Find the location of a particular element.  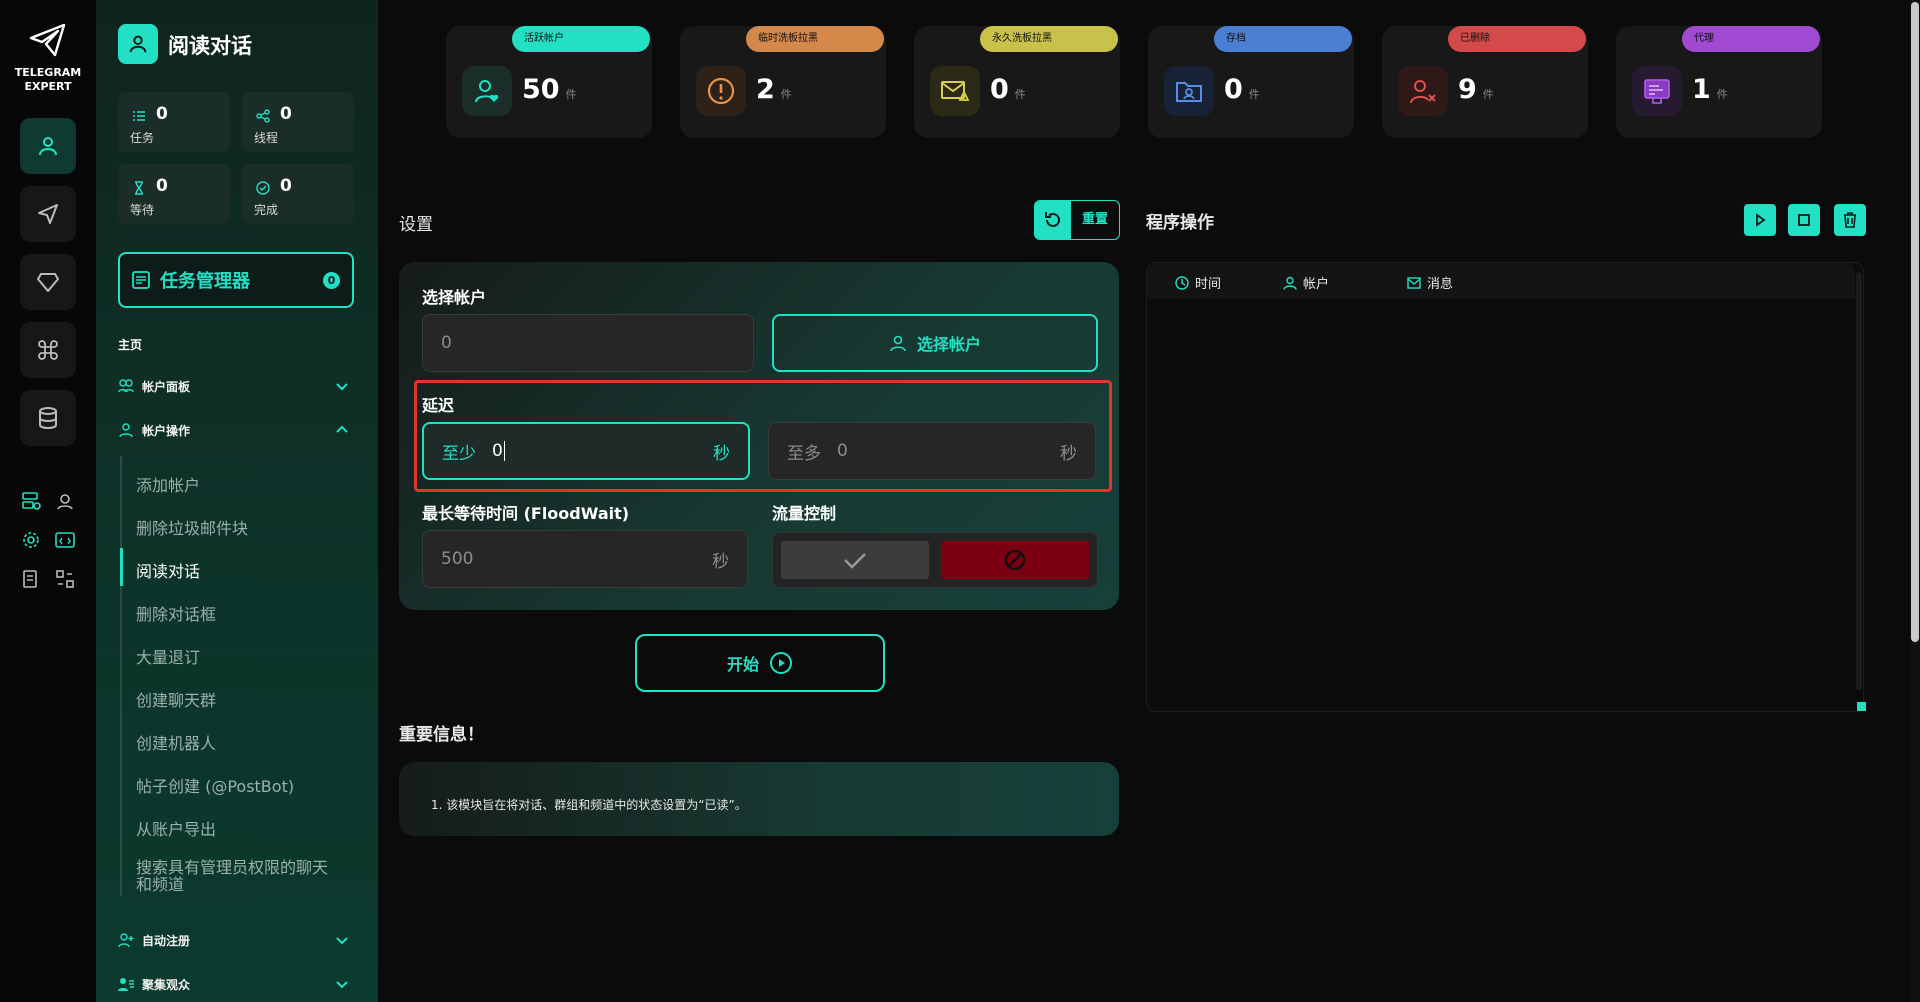

section-avatar is located at coordinates (138, 44).